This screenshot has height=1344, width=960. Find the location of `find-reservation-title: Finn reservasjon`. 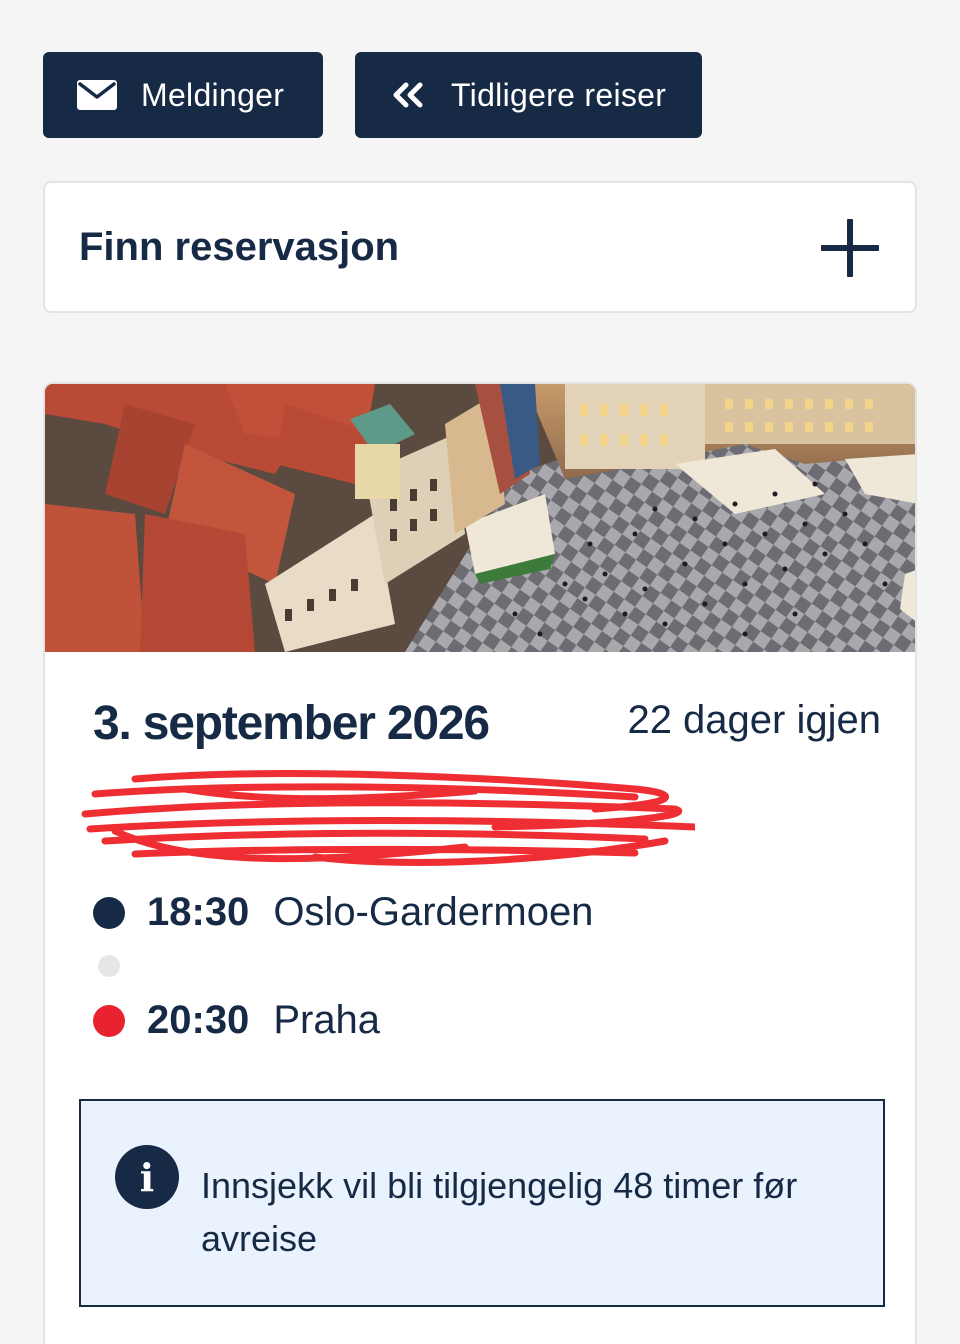

find-reservation-title: Finn reservasjon is located at coordinates (239, 246).